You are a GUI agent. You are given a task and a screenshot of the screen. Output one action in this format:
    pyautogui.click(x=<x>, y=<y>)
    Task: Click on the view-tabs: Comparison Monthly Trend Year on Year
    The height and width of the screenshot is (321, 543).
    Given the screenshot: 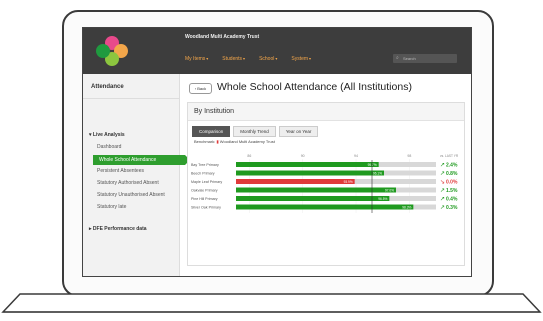 What is the action you would take?
    pyautogui.click(x=255, y=131)
    